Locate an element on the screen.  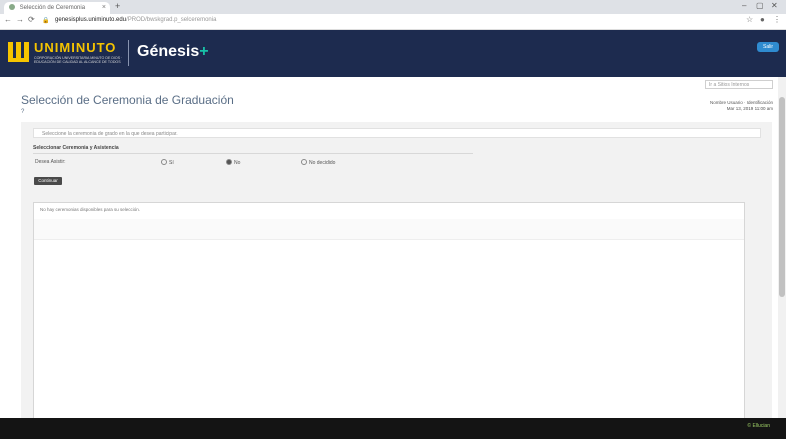
radio-label: No decidido is located at coordinates (322, 163).